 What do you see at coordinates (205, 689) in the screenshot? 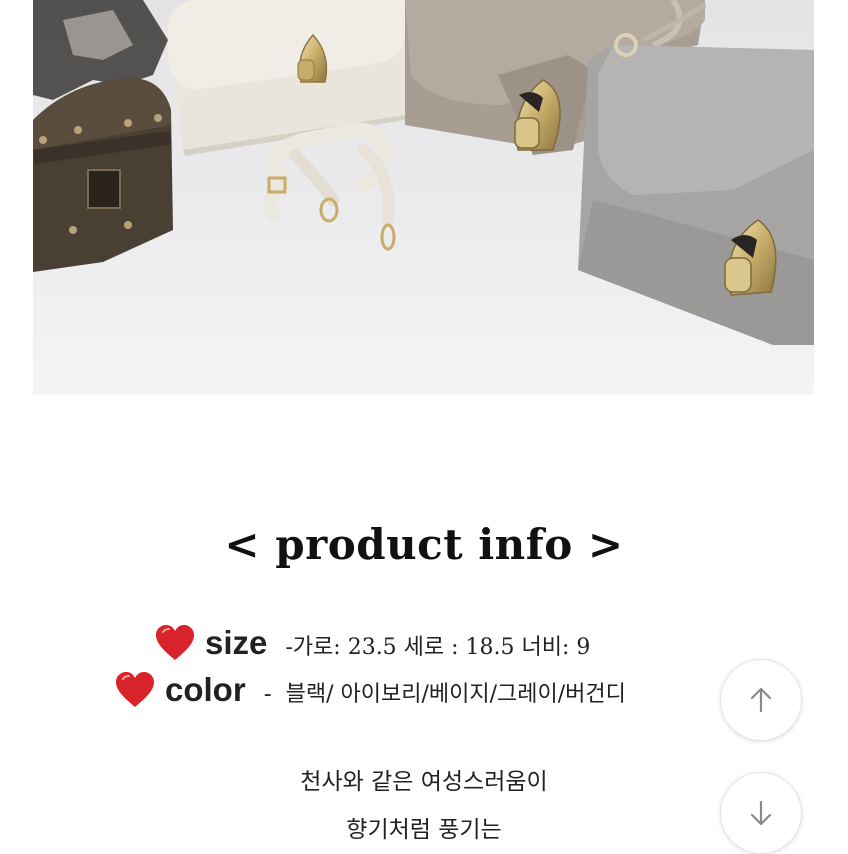
I see `color-label: color` at bounding box center [205, 689].